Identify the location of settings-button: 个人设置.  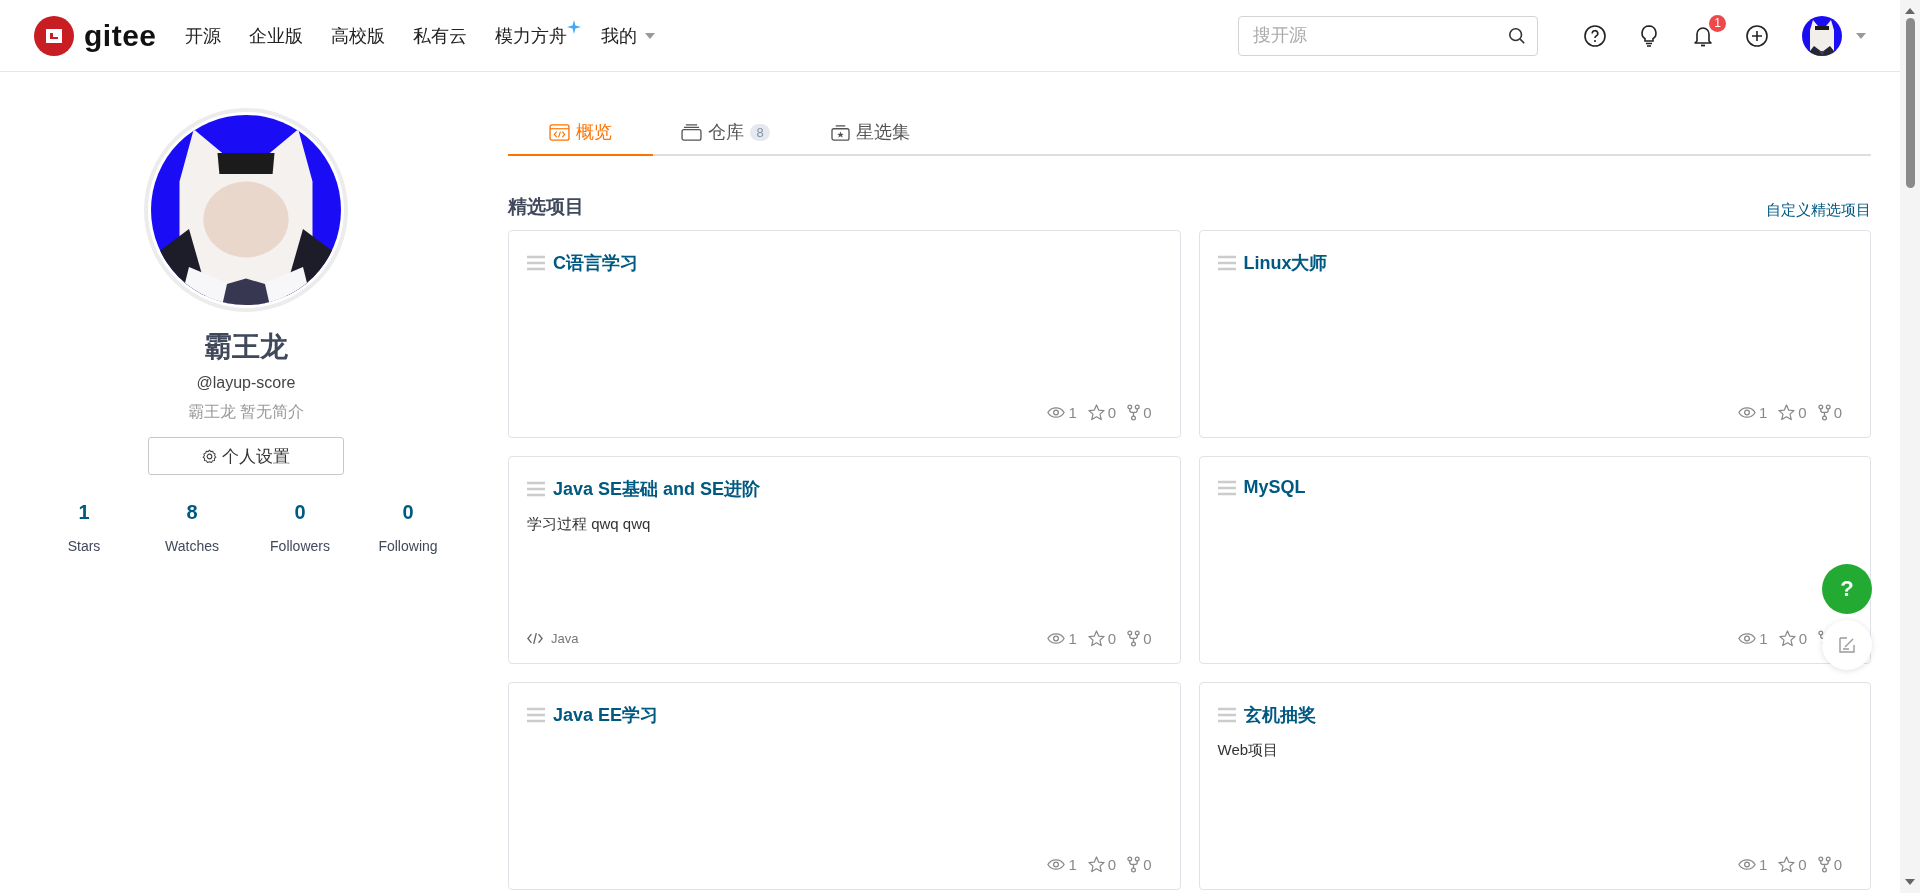
(246, 456).